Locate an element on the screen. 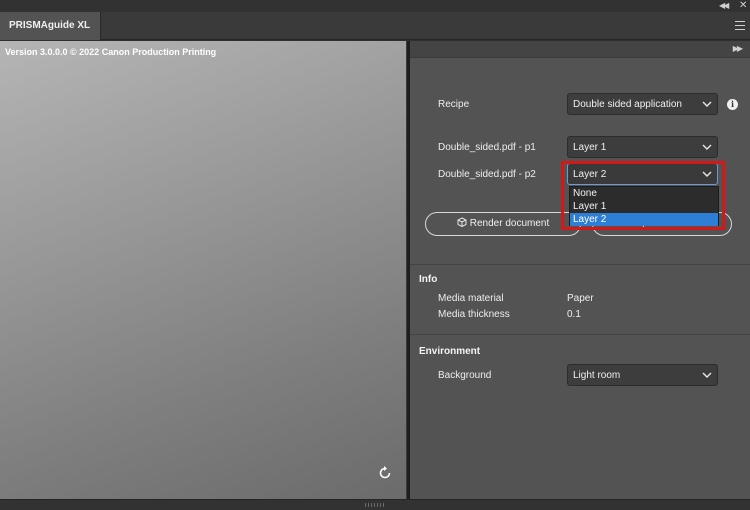 This screenshot has width=750, height=510. cube-icon is located at coordinates (462, 222).